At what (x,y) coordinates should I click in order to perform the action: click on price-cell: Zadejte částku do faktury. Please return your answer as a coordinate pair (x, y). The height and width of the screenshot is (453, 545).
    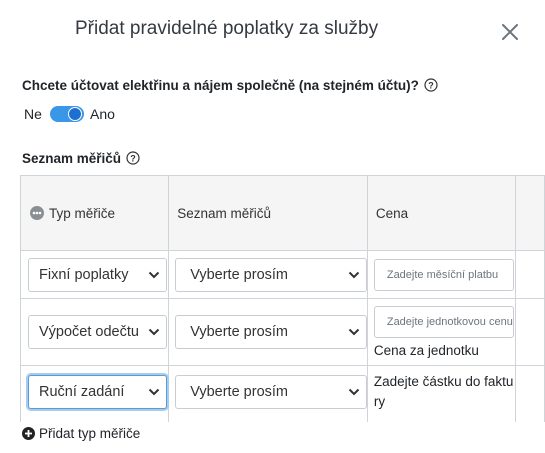
    Looking at the image, I should click on (441, 393).